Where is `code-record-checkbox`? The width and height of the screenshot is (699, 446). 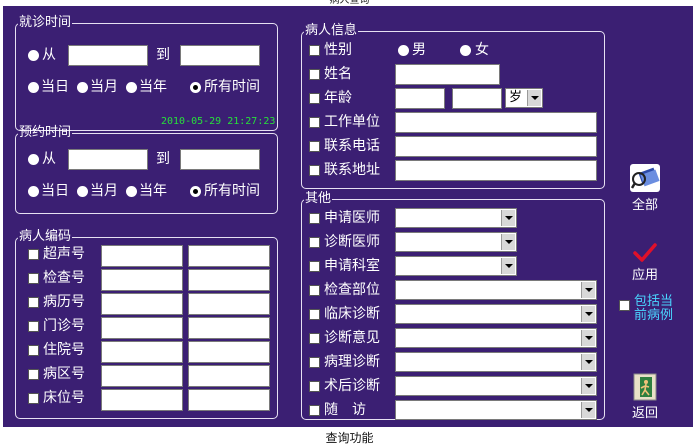 code-record-checkbox is located at coordinates (33, 302).